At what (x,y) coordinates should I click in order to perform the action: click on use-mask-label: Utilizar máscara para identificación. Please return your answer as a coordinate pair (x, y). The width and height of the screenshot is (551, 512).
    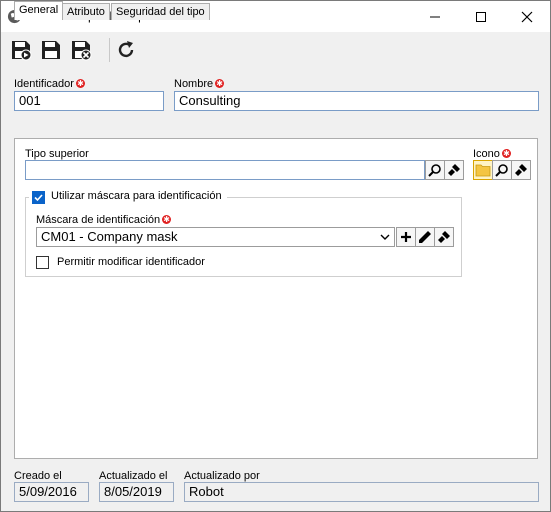
    Looking at the image, I should click on (136, 196).